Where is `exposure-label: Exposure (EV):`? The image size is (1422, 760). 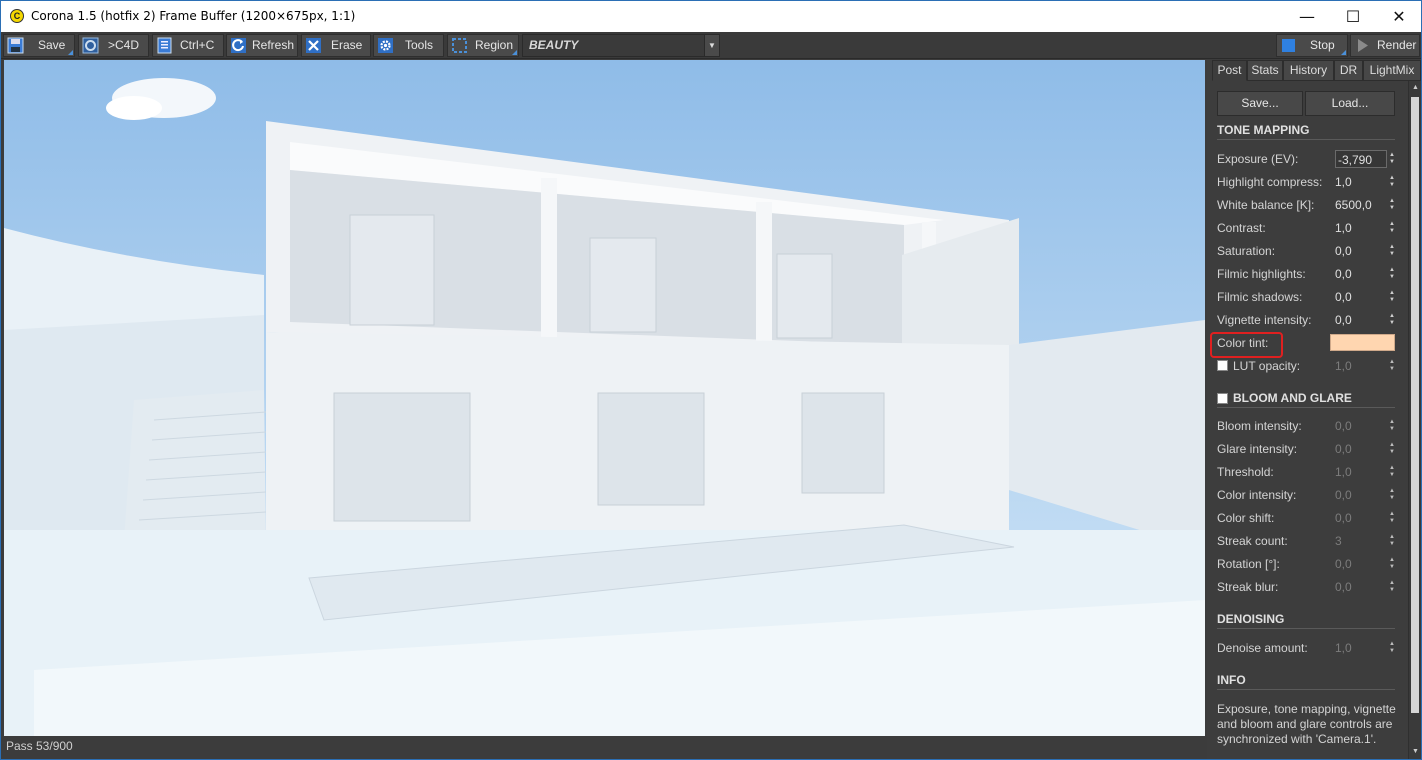
exposure-label: Exposure (EV): is located at coordinates (1258, 159).